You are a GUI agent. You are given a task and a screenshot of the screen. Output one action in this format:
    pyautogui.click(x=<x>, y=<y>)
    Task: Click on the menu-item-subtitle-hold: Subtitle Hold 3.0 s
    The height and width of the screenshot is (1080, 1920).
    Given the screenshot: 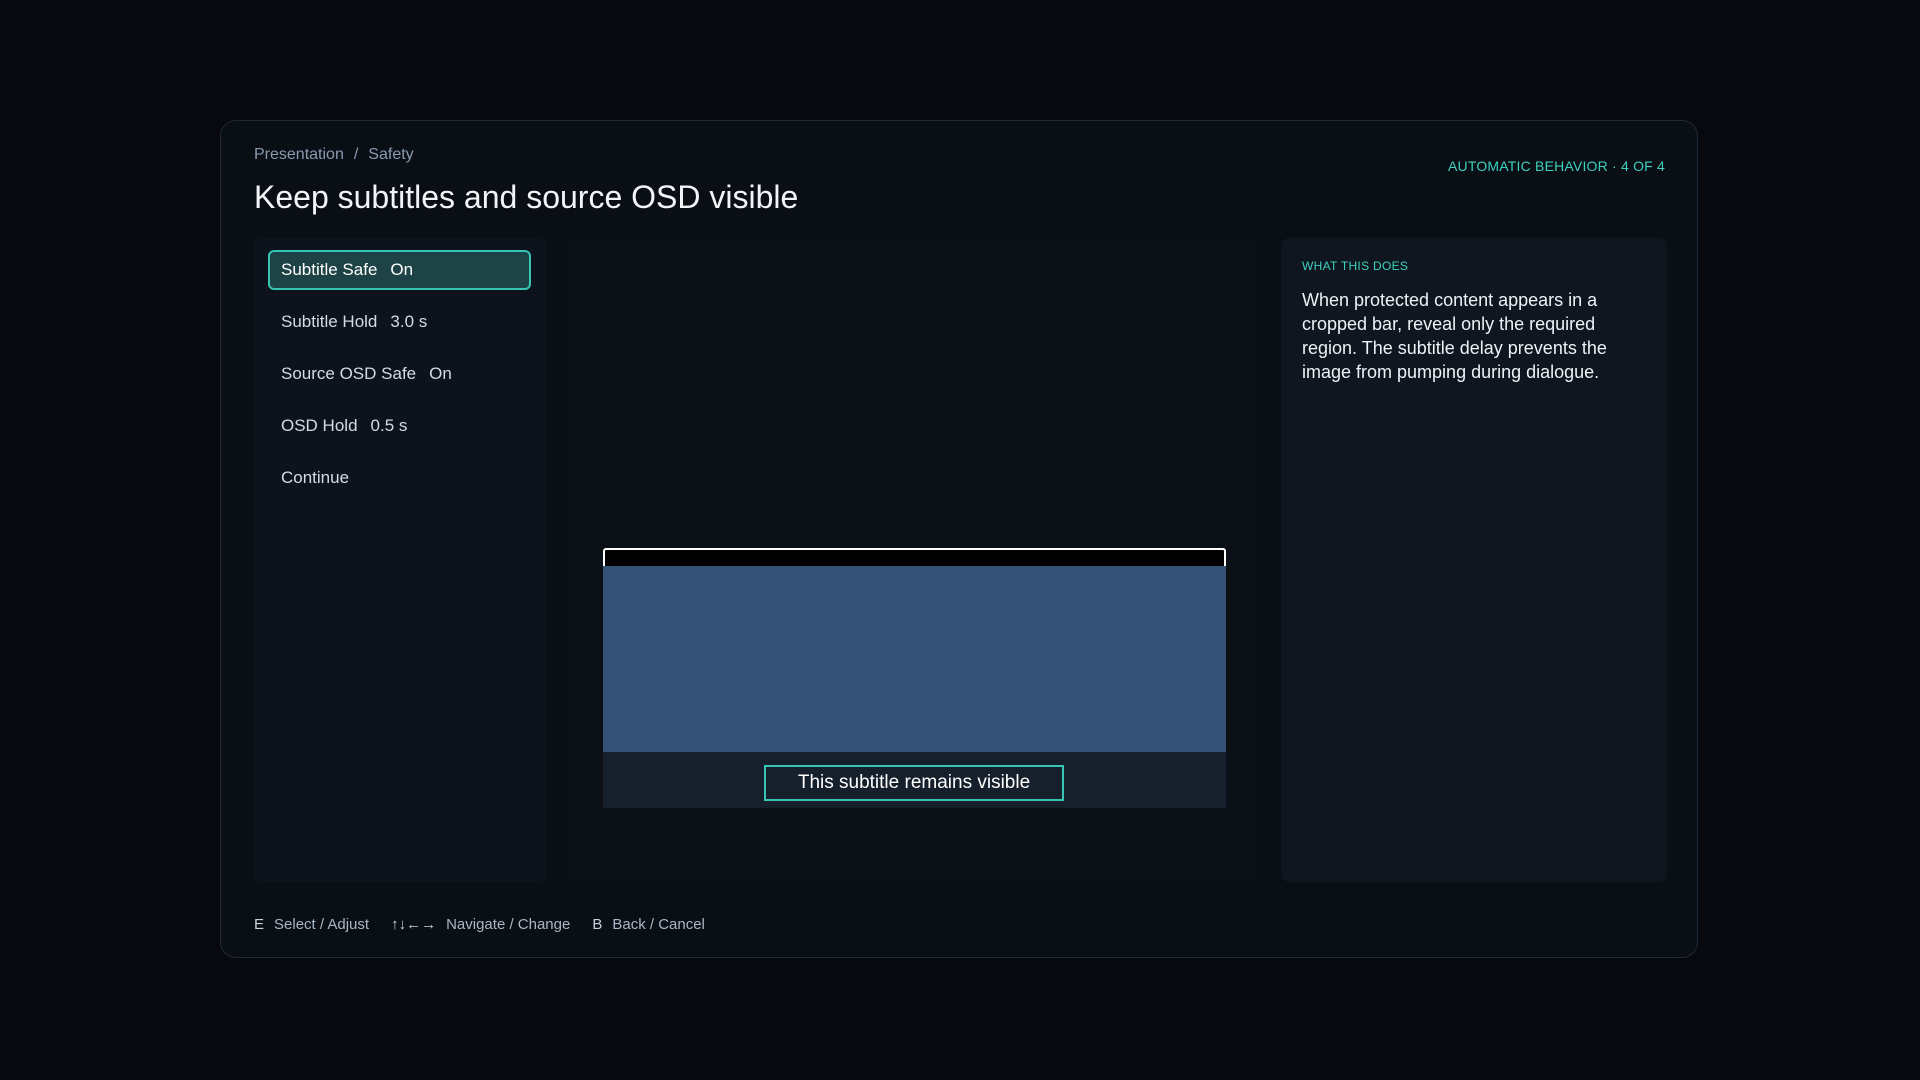 What is the action you would take?
    pyautogui.click(x=399, y=322)
    